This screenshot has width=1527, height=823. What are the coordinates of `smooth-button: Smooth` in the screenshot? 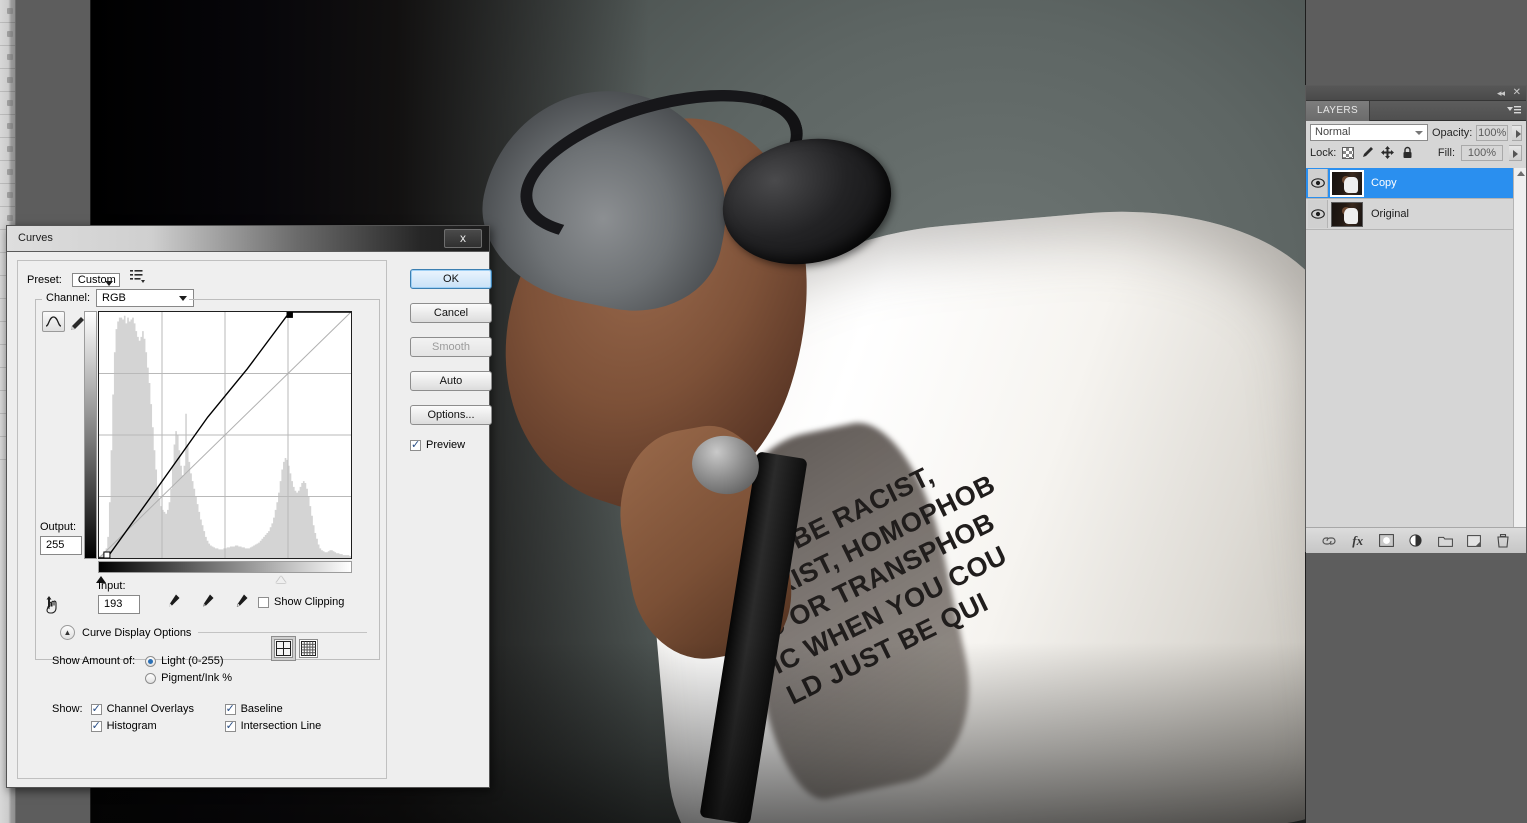 It's located at (451, 347).